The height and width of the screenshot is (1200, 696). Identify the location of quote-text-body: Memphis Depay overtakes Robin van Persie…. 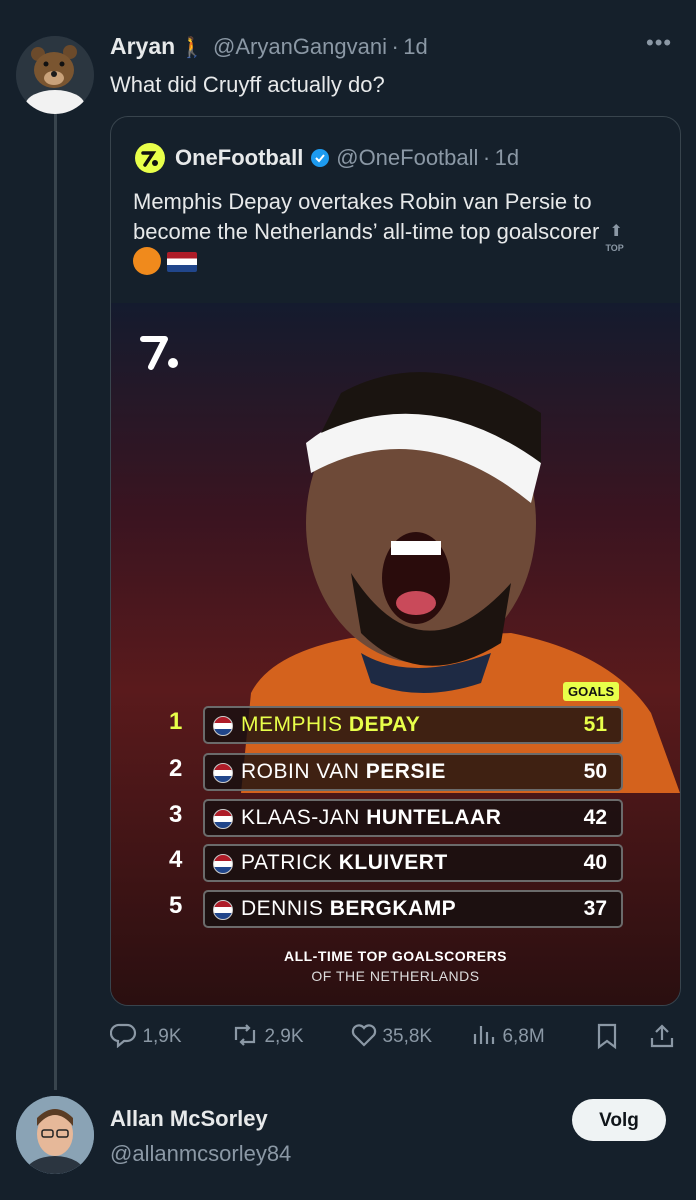
(366, 216).